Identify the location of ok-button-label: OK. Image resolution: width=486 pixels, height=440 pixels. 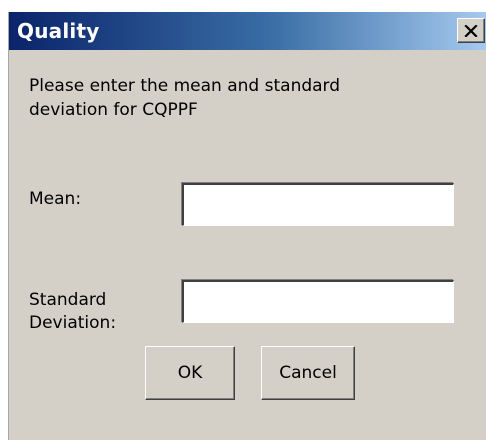
(190, 373).